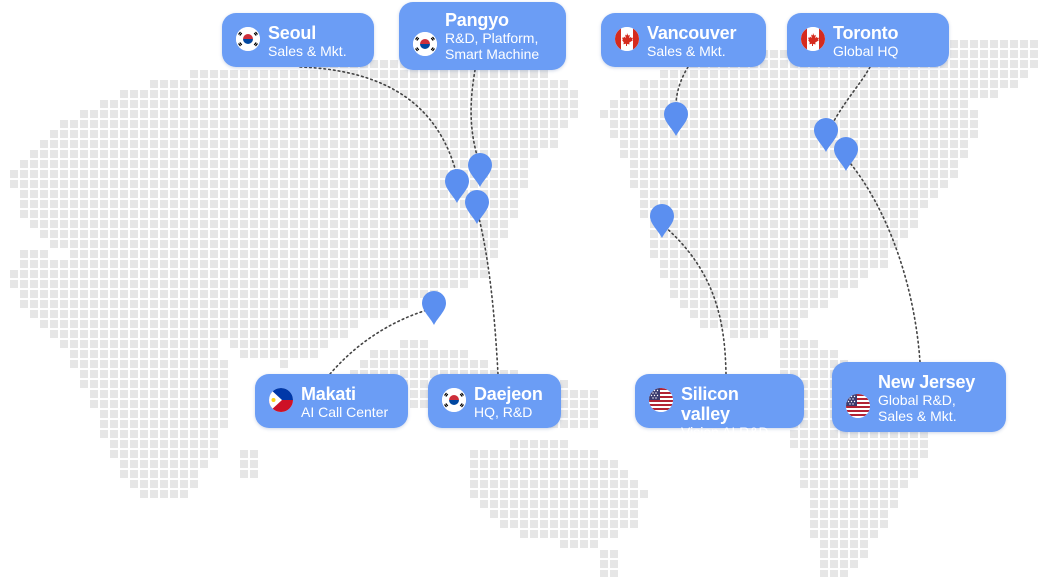 Image resolution: width=1043 pixels, height=577 pixels. What do you see at coordinates (482, 36) in the screenshot?
I see `location-card-pangyo: Pangyo R&D, Platform, Smart Machine` at bounding box center [482, 36].